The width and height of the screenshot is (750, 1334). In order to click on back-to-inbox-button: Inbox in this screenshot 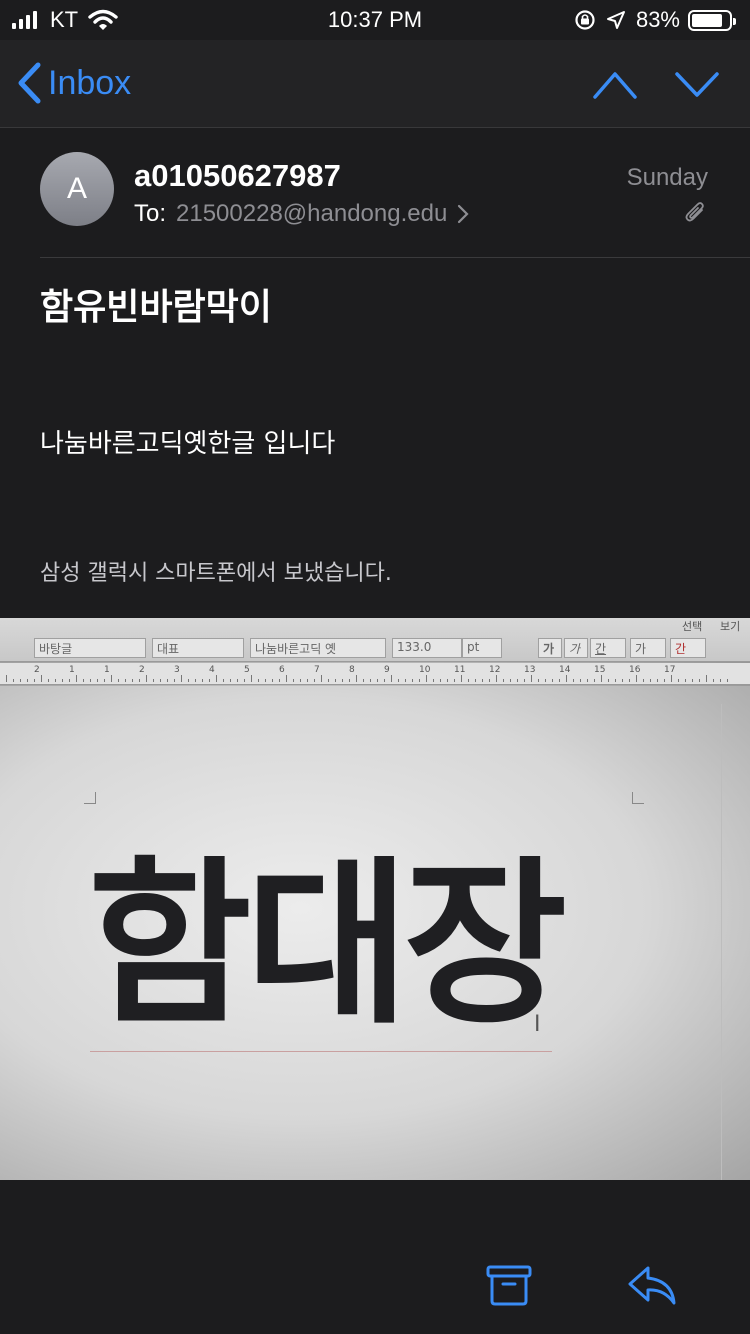, I will do `click(73, 83)`.